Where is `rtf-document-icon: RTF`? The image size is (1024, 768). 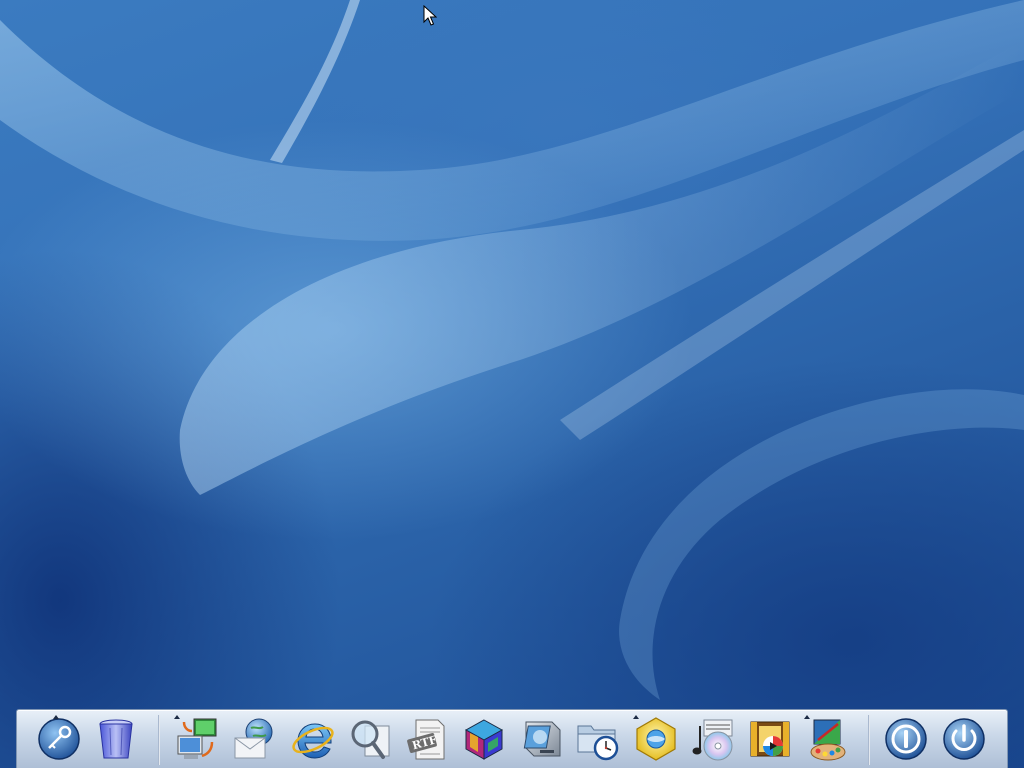 rtf-document-icon: RTF is located at coordinates (426, 739).